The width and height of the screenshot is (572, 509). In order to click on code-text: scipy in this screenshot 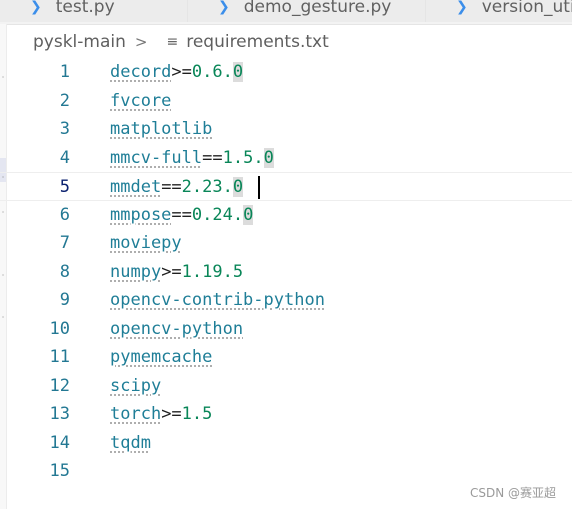, I will do `click(135, 386)`.